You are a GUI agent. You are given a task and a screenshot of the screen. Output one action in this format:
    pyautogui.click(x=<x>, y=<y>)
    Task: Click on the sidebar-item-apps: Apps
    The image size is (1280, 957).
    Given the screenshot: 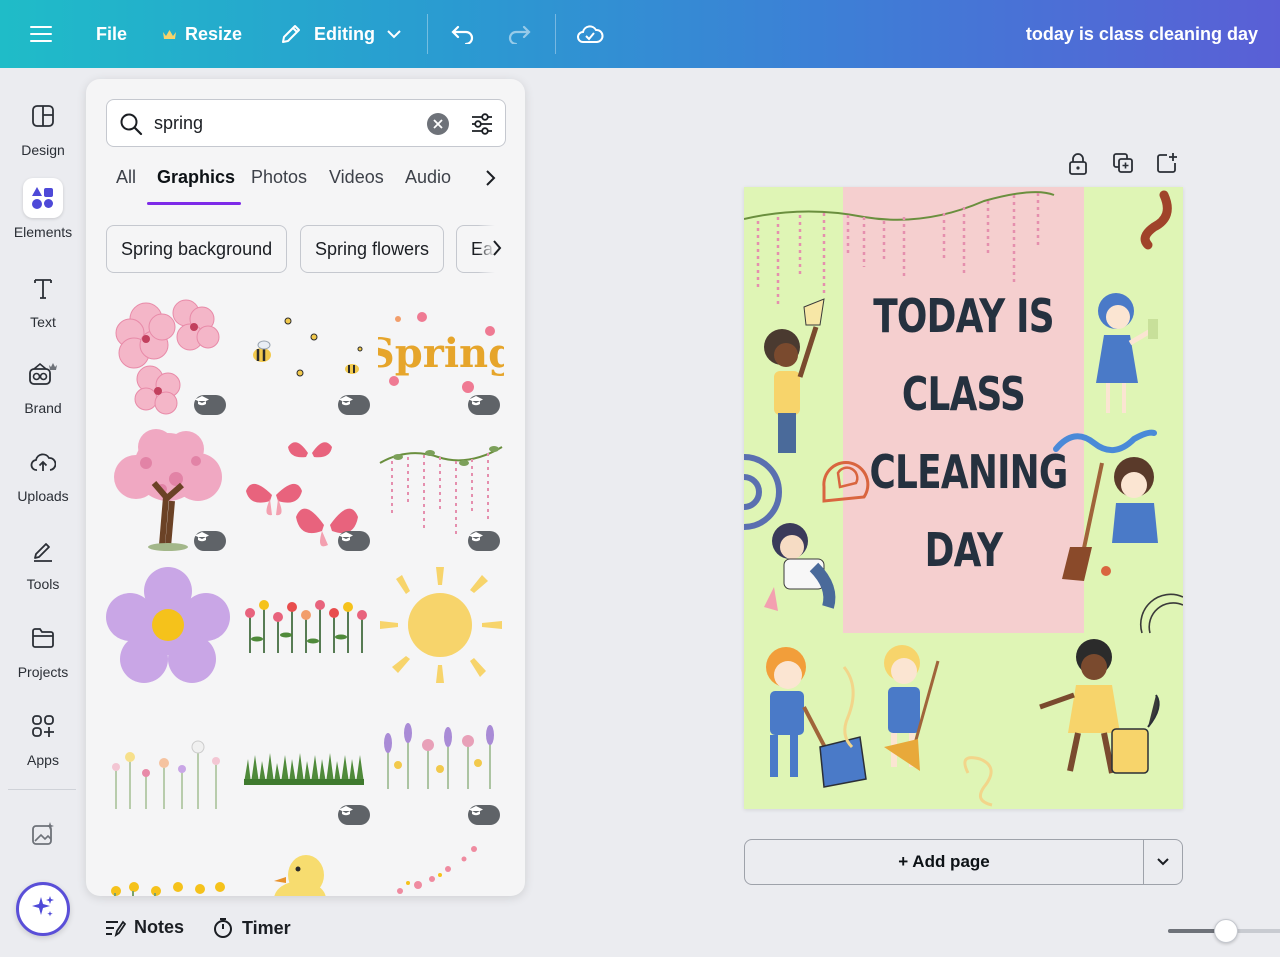 What is the action you would take?
    pyautogui.click(x=43, y=746)
    